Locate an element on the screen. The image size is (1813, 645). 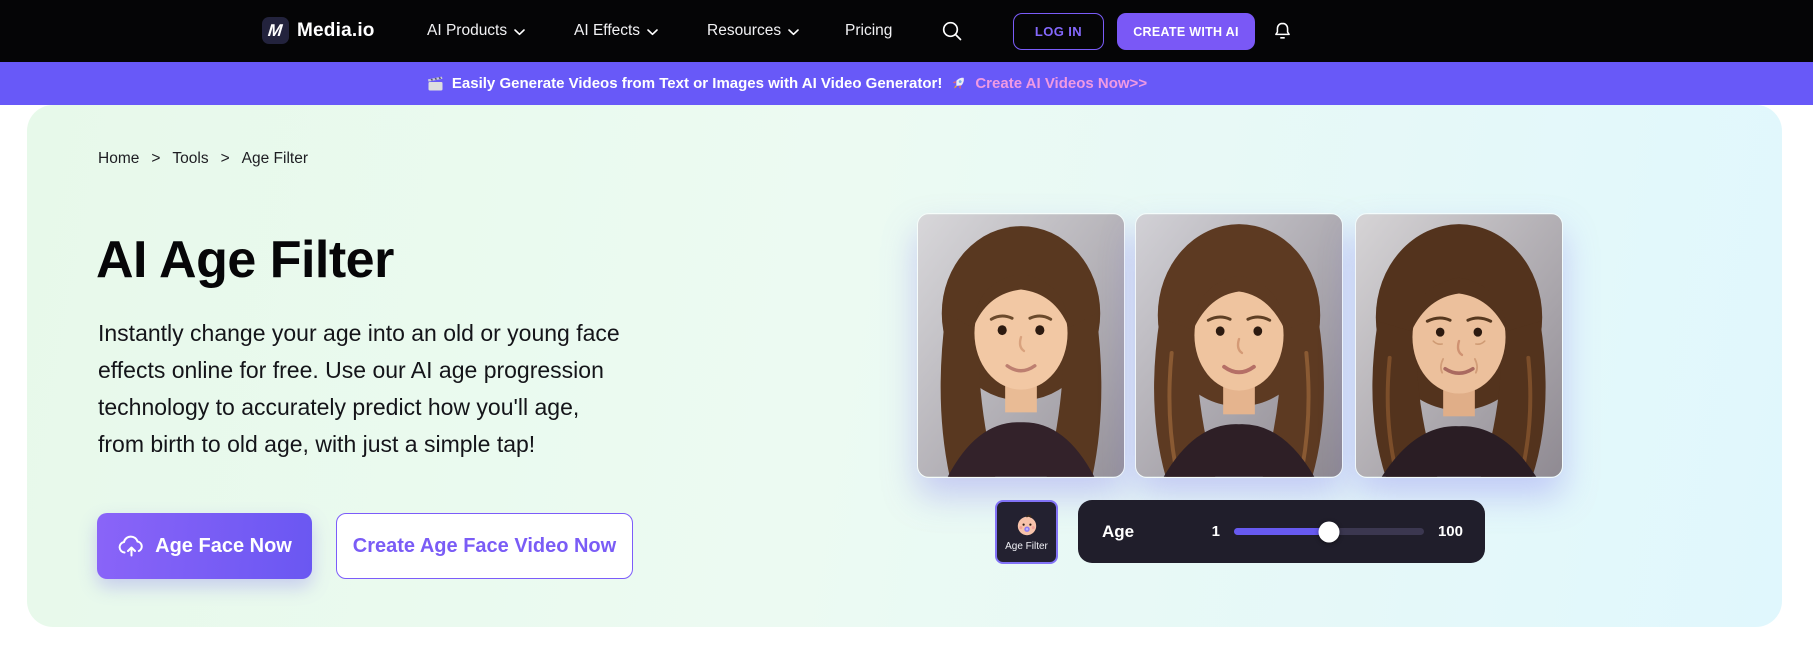
age-slider-thumb is located at coordinates (1329, 531).